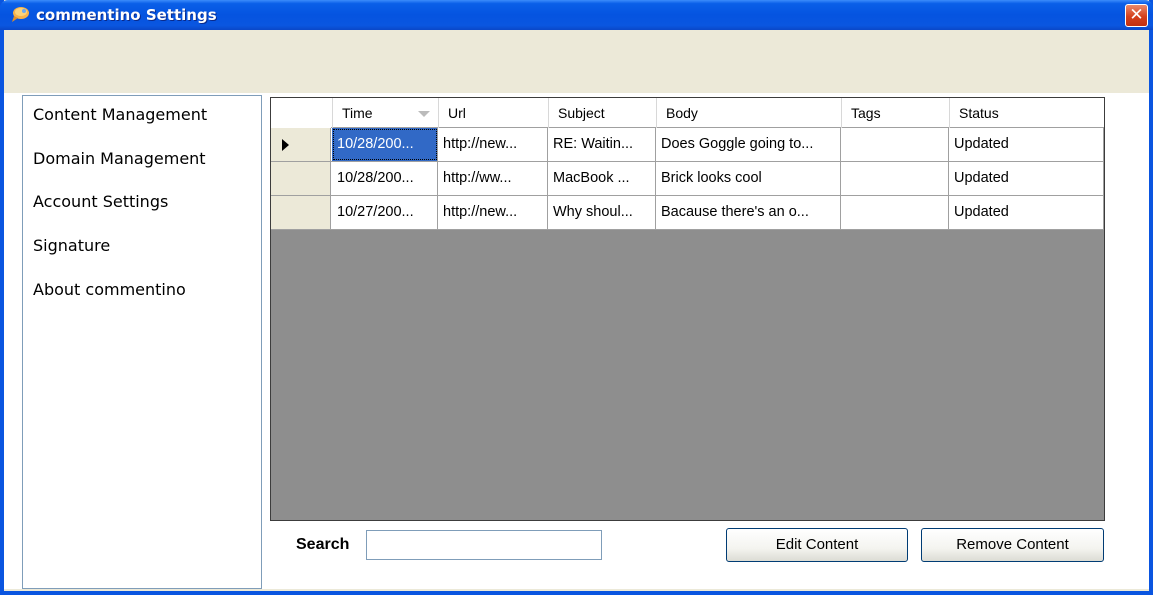 This screenshot has height=595, width=1153. I want to click on nav-item-signature: Signature, so click(71, 249).